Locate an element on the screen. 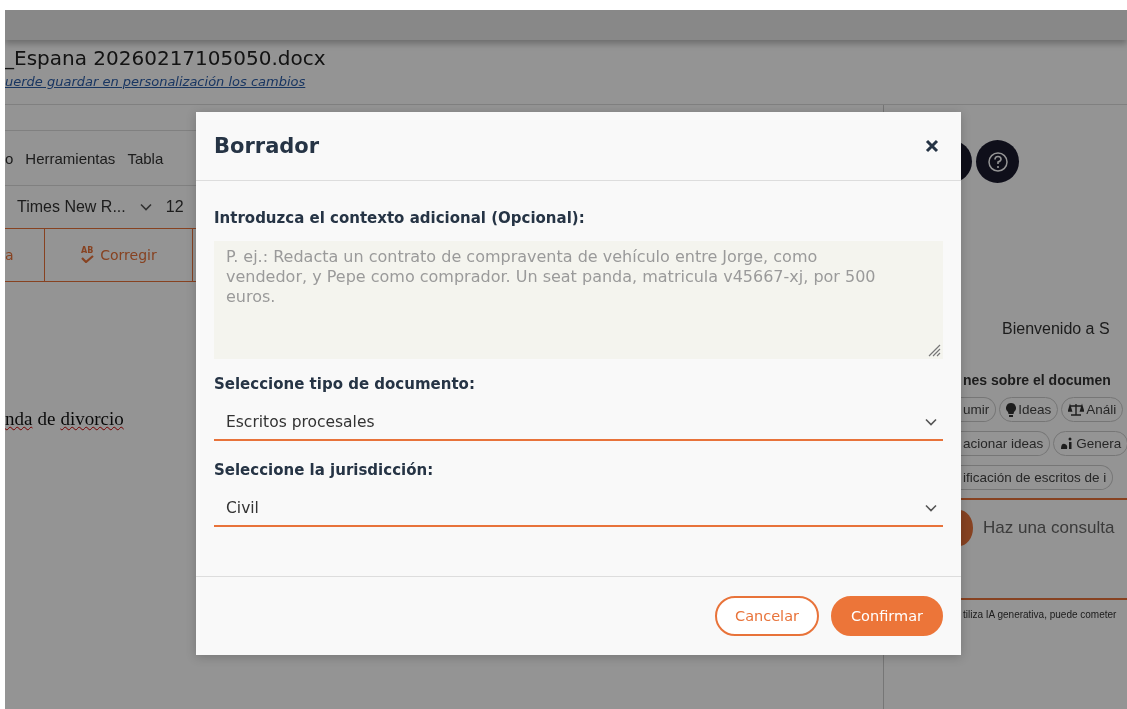  action-chip: ificación de escritos de i is located at coordinates (1037, 477).